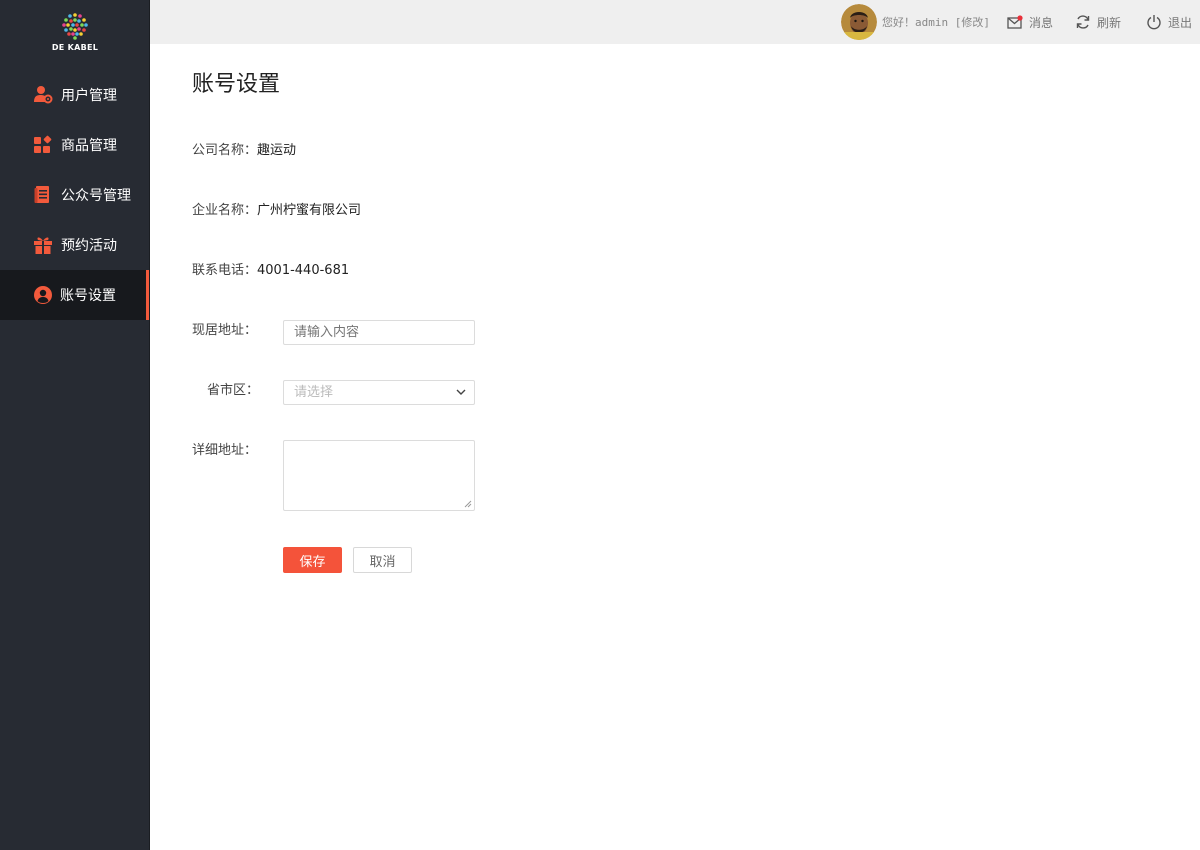 Image resolution: width=1200 pixels, height=850 pixels. What do you see at coordinates (43, 195) in the screenshot?
I see `document-icon` at bounding box center [43, 195].